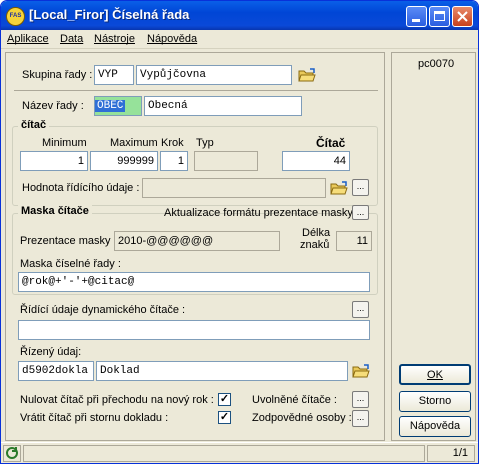 The image size is (479, 464). I want to click on menu-data: Data, so click(71, 39).